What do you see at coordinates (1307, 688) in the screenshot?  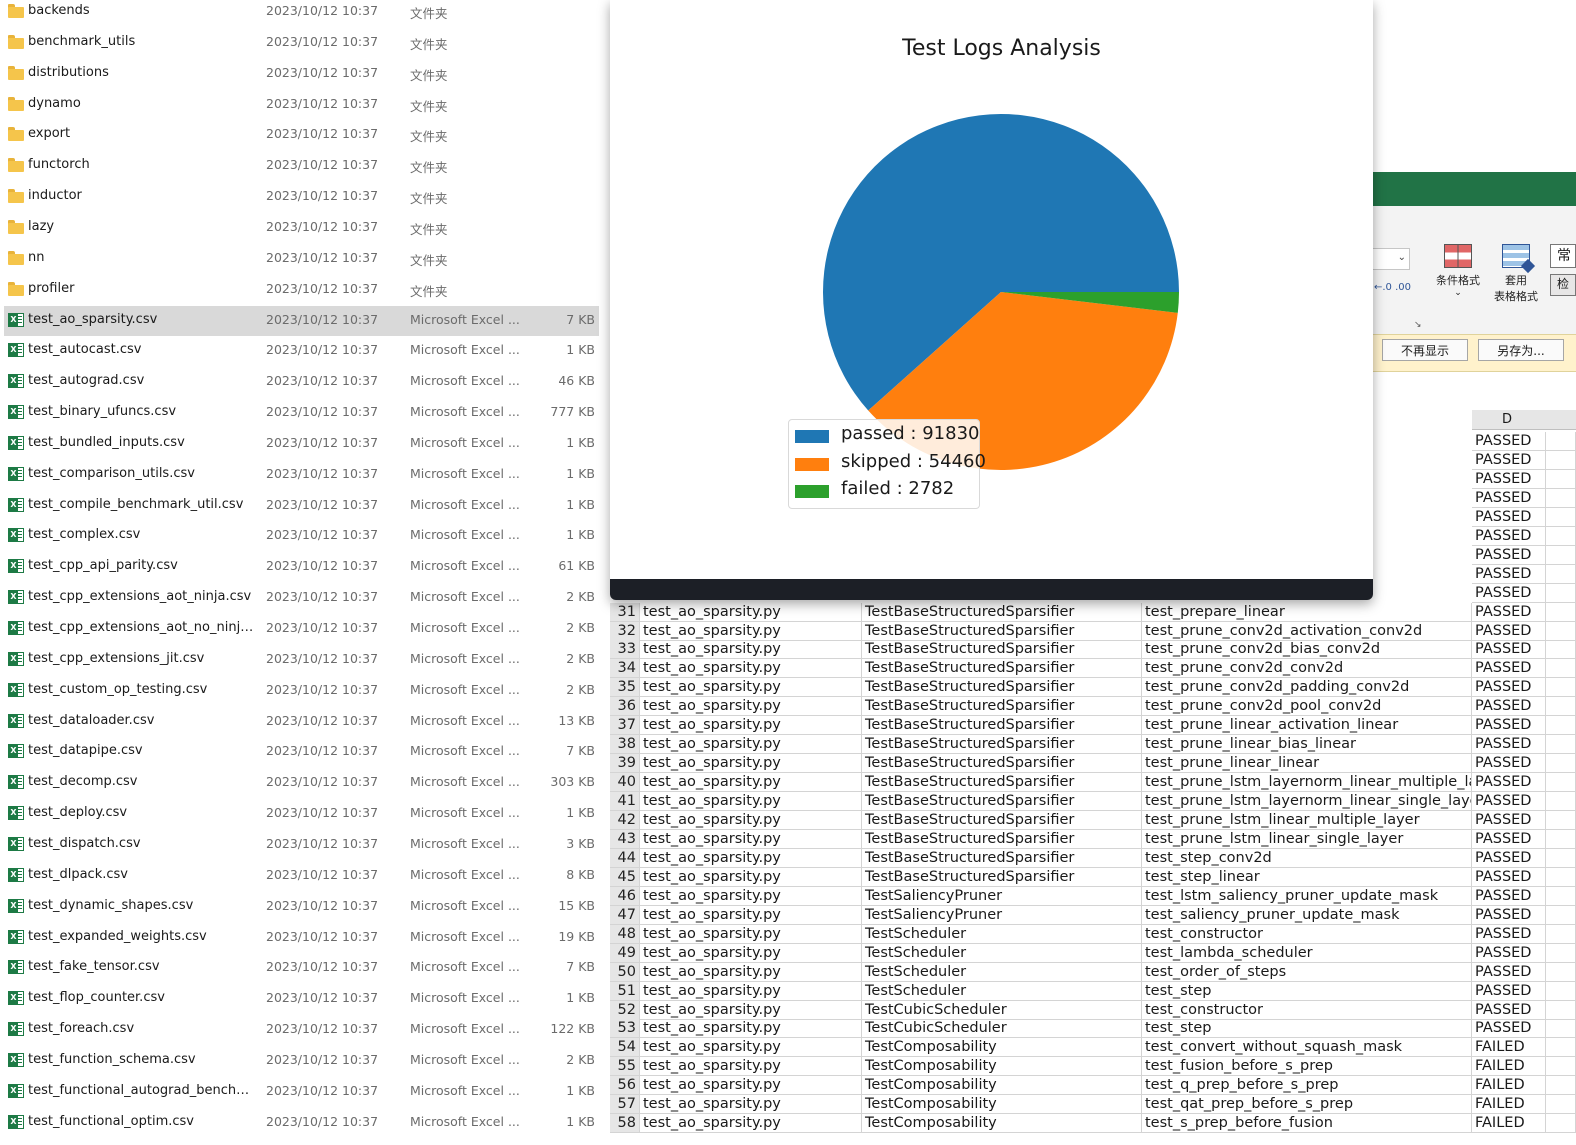 I see `test-name-cell: test_prune_conv2d_padding_conv2d` at bounding box center [1307, 688].